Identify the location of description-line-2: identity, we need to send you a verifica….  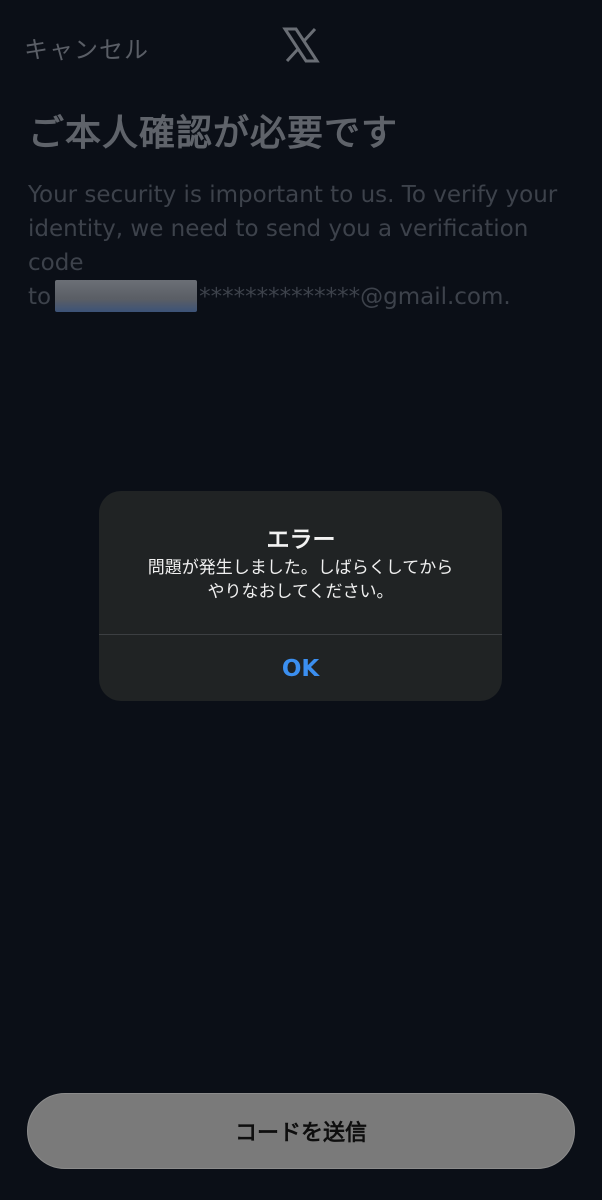
(278, 246).